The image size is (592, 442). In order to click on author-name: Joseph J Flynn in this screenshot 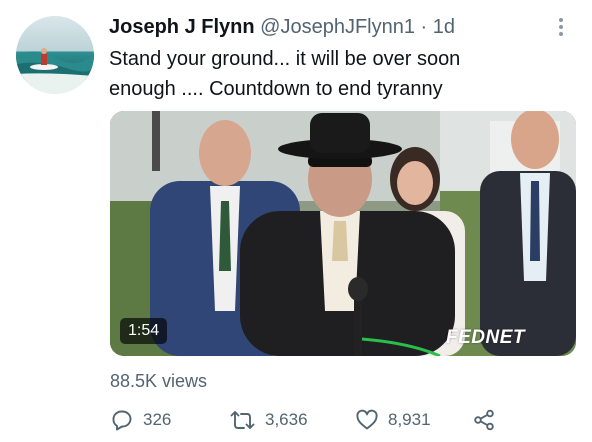, I will do `click(182, 27)`.